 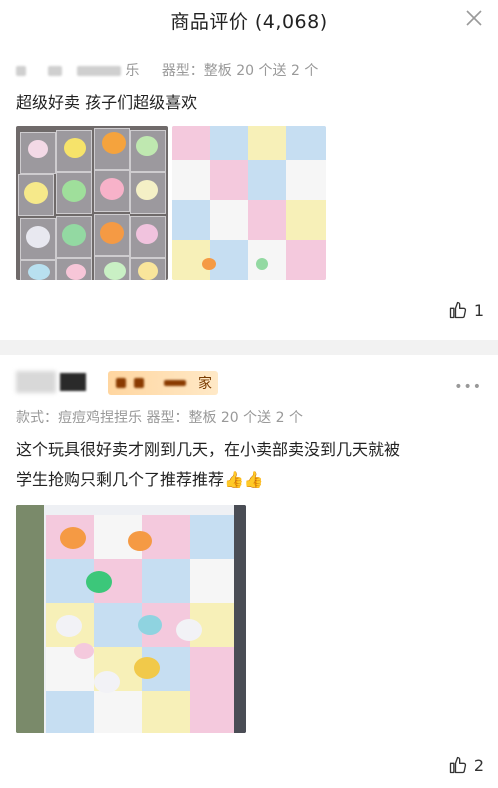 I want to click on close-icon, so click(x=474, y=18).